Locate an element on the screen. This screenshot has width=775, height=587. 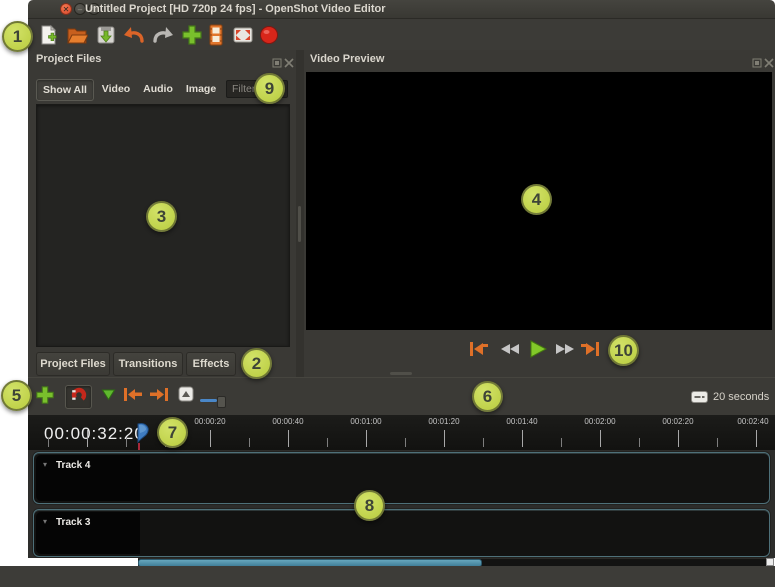
rewind-icon is located at coordinates (510, 351).